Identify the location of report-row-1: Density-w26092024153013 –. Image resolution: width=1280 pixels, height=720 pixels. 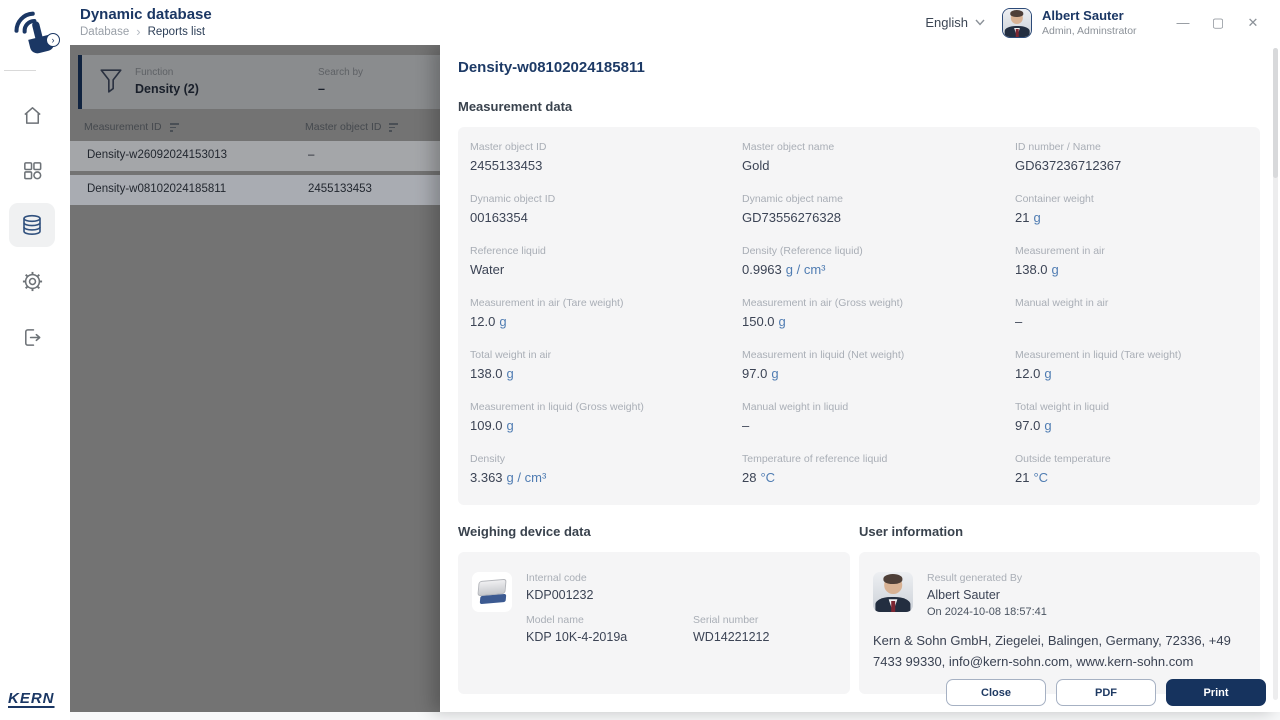
(255, 156).